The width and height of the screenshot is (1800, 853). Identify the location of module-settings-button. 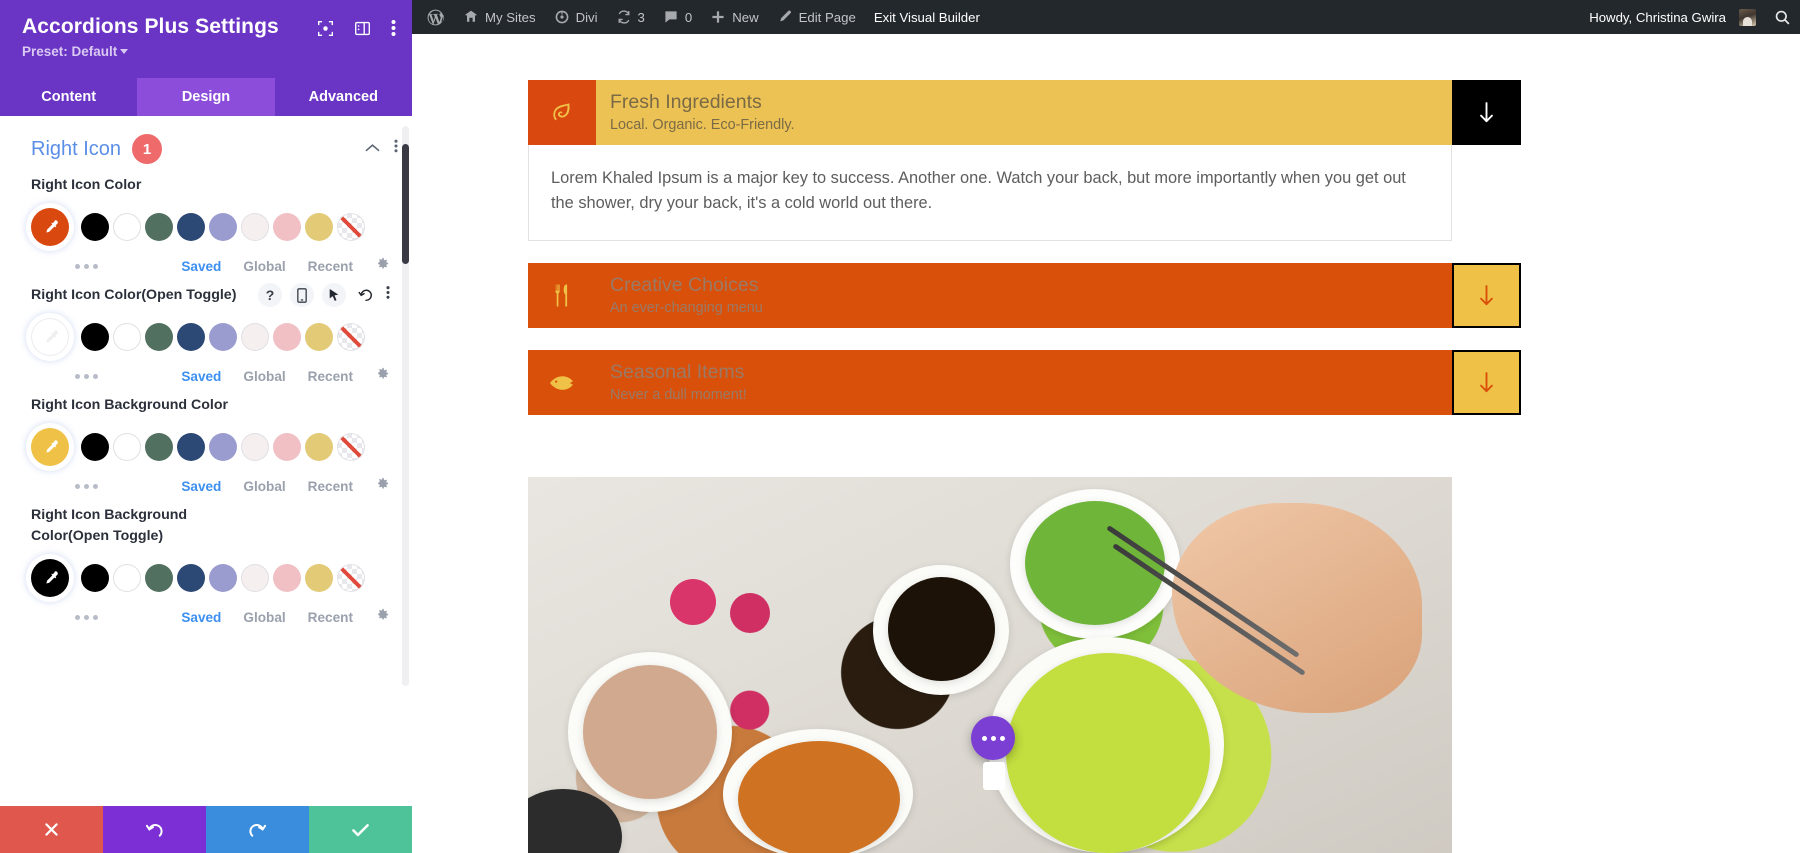
(993, 738).